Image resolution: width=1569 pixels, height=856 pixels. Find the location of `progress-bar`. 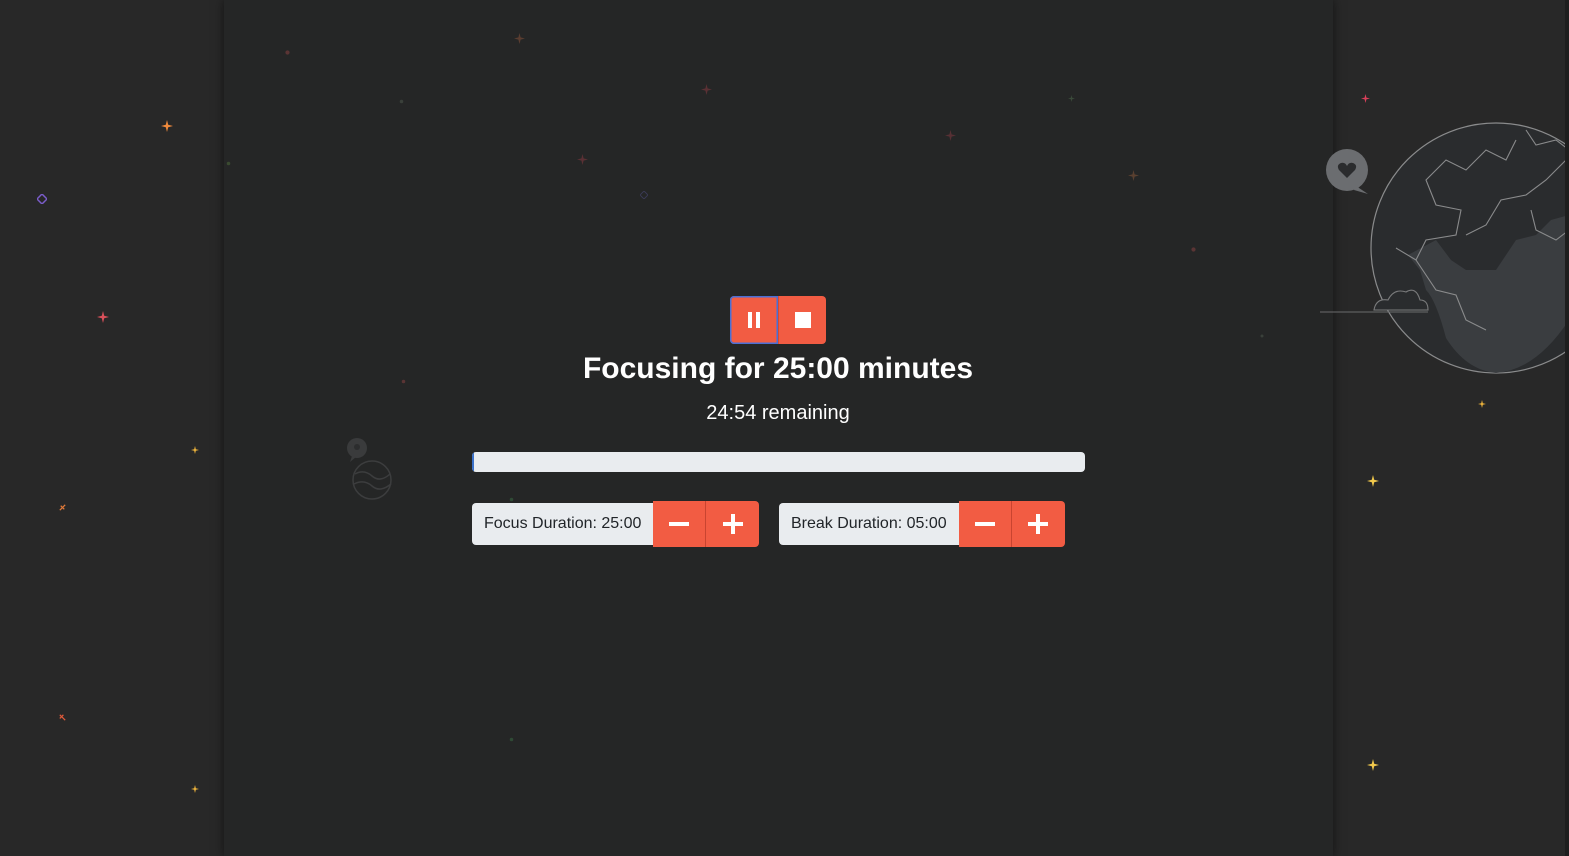

progress-bar is located at coordinates (778, 462).